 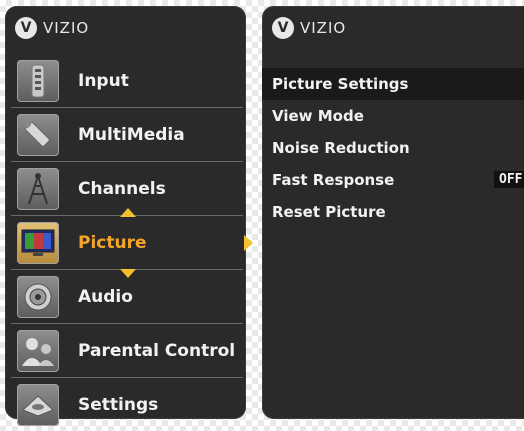 What do you see at coordinates (112, 242) in the screenshot?
I see `menu-item-picture-label: Picture` at bounding box center [112, 242].